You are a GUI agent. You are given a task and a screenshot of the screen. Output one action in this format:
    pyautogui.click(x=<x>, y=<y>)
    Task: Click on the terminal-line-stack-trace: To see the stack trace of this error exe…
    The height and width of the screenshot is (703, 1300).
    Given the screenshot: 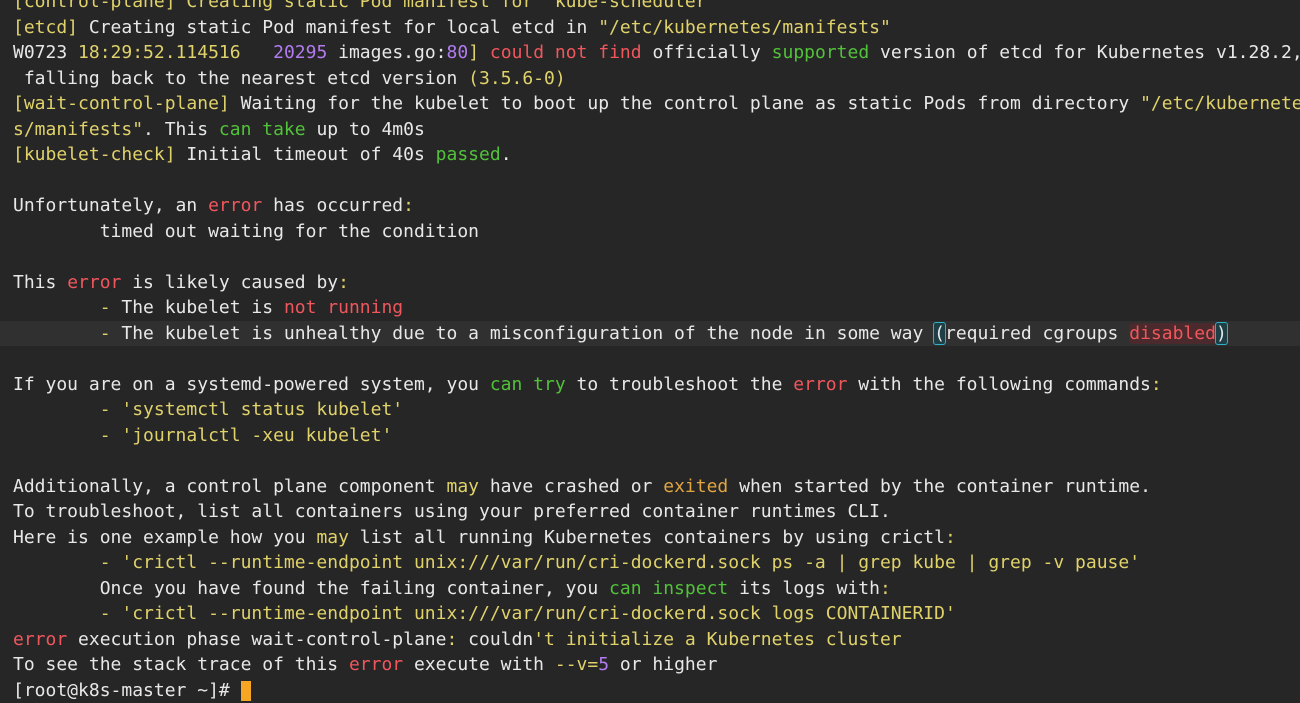 What is the action you would take?
    pyautogui.click(x=650, y=665)
    